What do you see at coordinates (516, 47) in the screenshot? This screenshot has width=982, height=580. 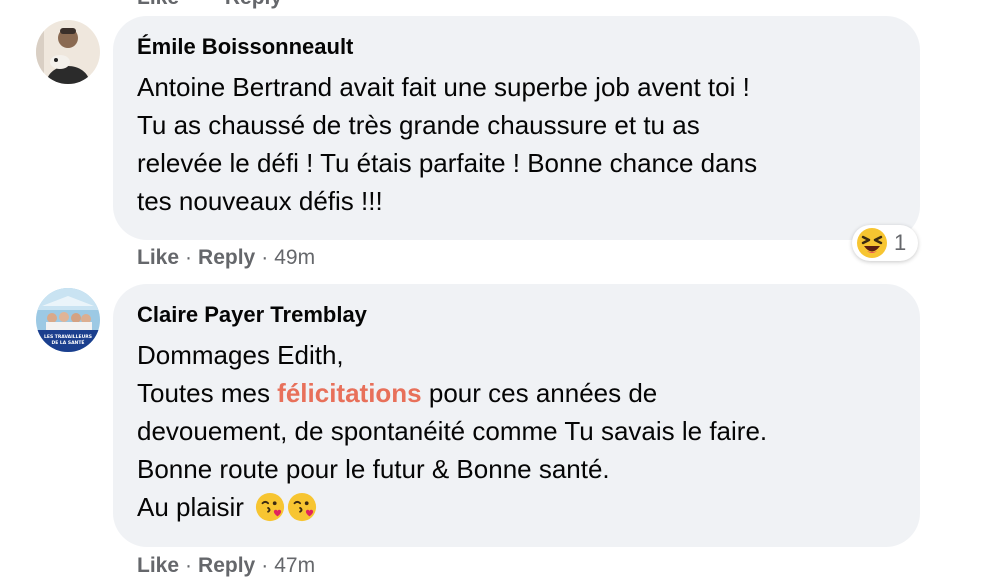 I see `comment-author: Émile Boissonneault` at bounding box center [516, 47].